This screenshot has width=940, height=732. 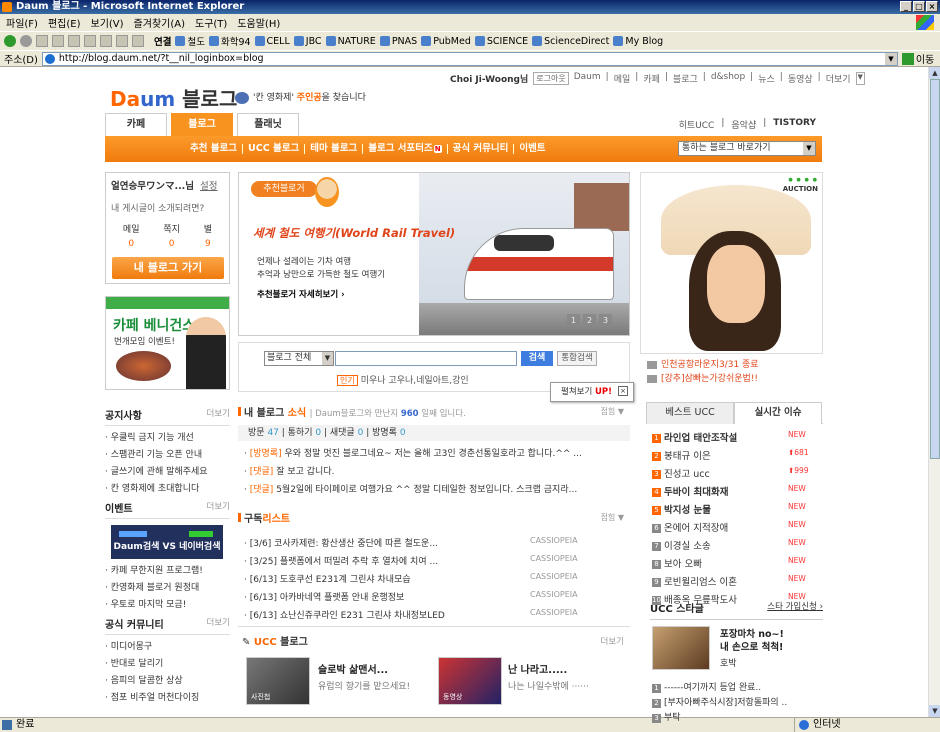 I want to click on star-list-item: 3 부탁, so click(x=666, y=716).